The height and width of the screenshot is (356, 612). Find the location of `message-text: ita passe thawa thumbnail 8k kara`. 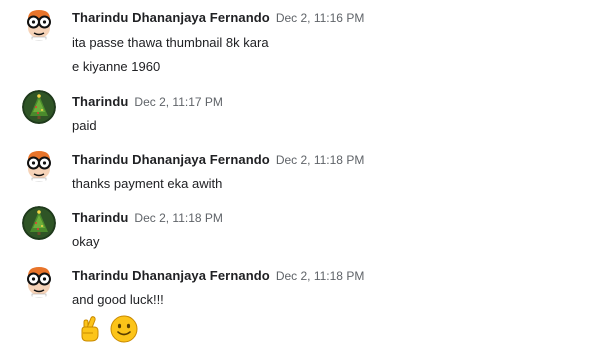

message-text: ita passe thawa thumbnail 8k kara is located at coordinates (170, 42).